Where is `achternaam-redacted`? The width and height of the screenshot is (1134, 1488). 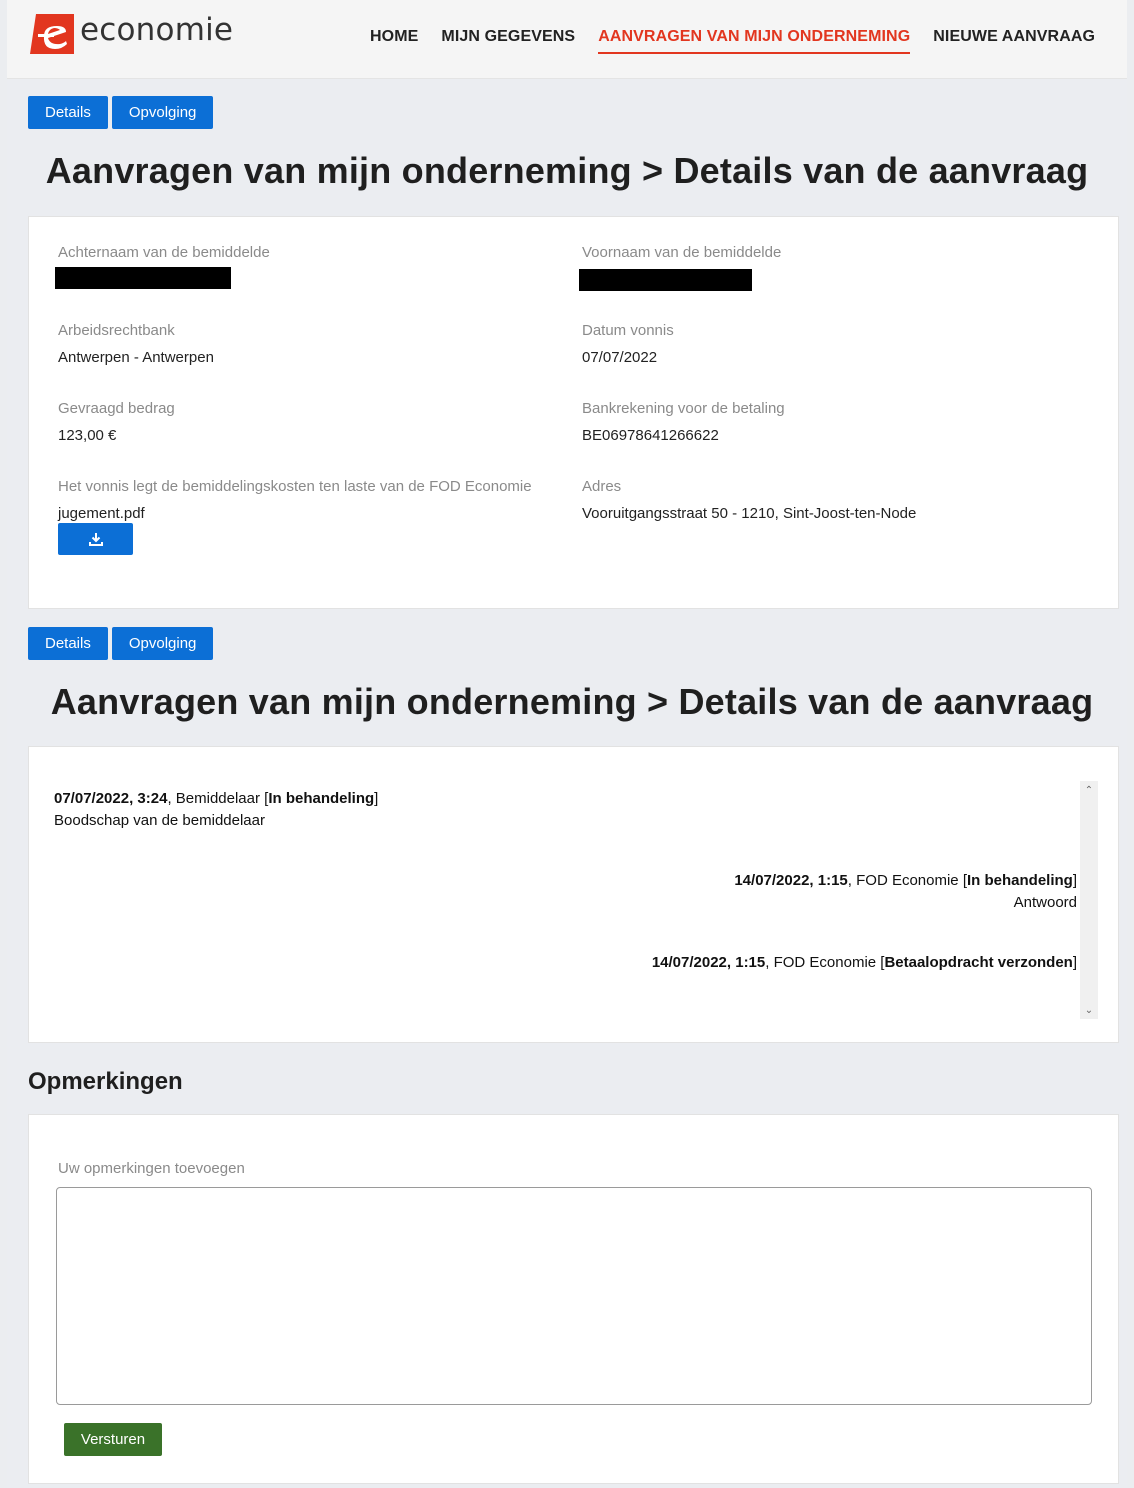
achternaam-redacted is located at coordinates (143, 278).